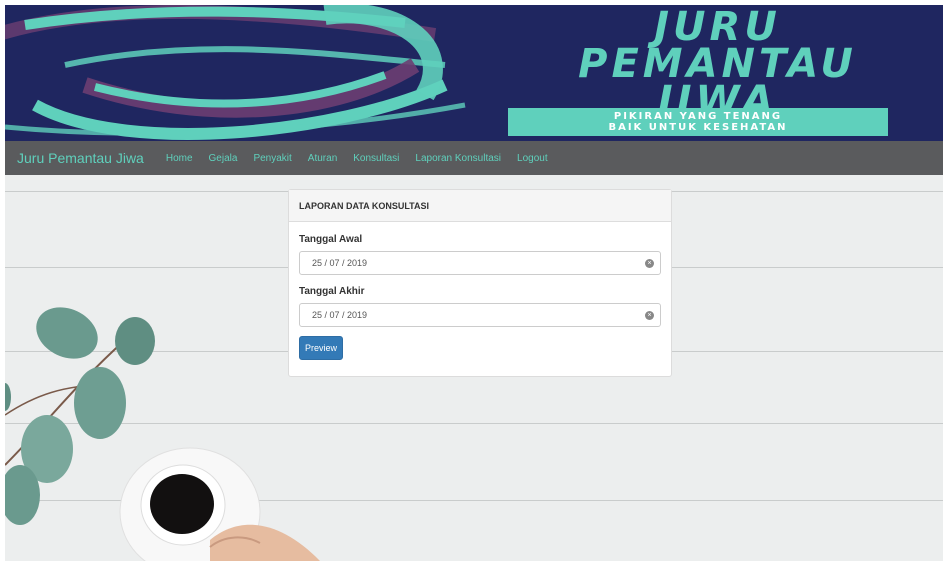 This screenshot has height=561, width=945. What do you see at coordinates (321, 348) in the screenshot?
I see `preview-button: Preview` at bounding box center [321, 348].